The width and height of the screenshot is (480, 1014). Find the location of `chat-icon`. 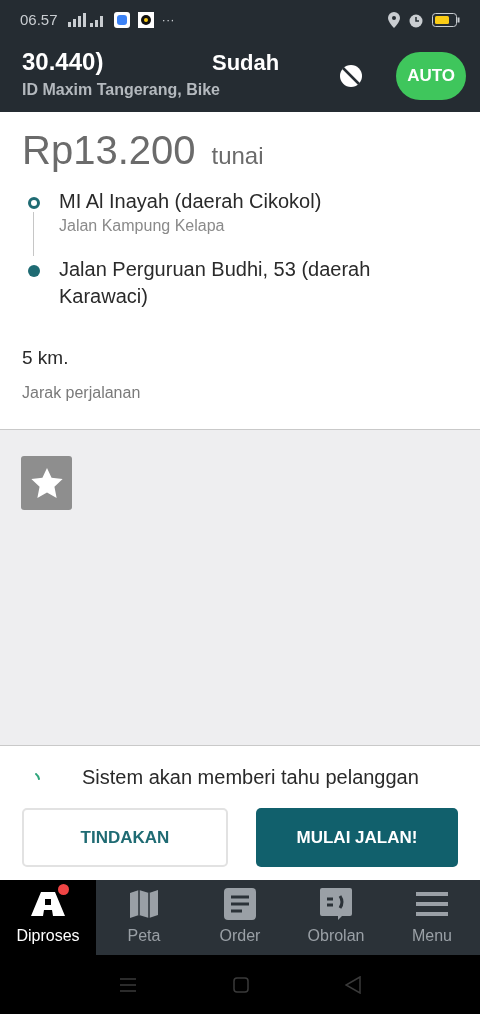

chat-icon is located at coordinates (336, 903).